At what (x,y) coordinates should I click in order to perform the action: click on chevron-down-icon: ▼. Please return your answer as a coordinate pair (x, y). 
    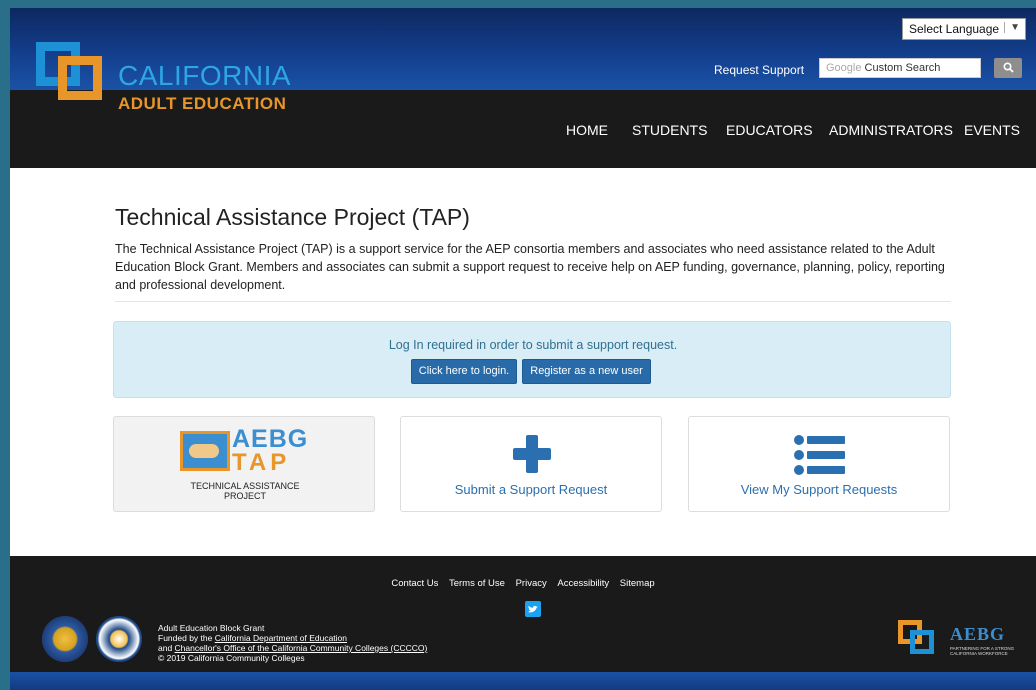
    Looking at the image, I should click on (1012, 27).